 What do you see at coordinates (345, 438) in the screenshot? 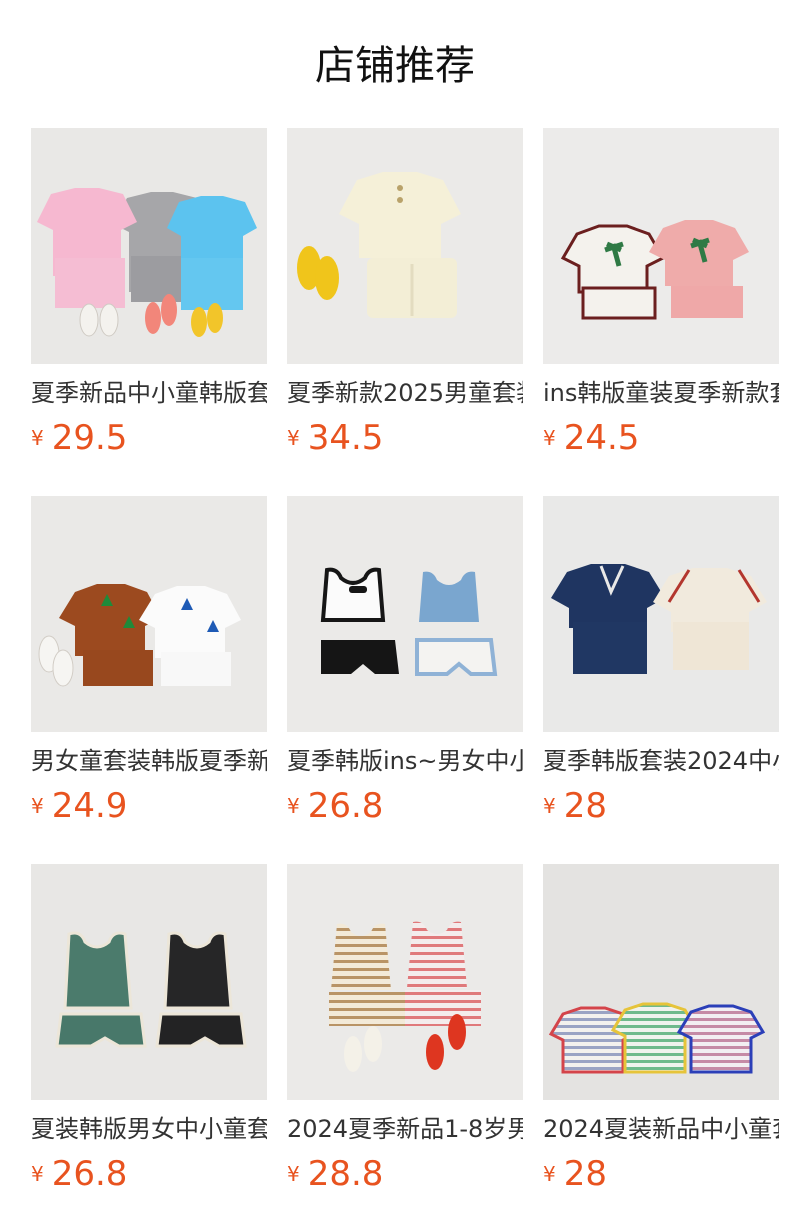
I see `price-value: 34.5` at bounding box center [345, 438].